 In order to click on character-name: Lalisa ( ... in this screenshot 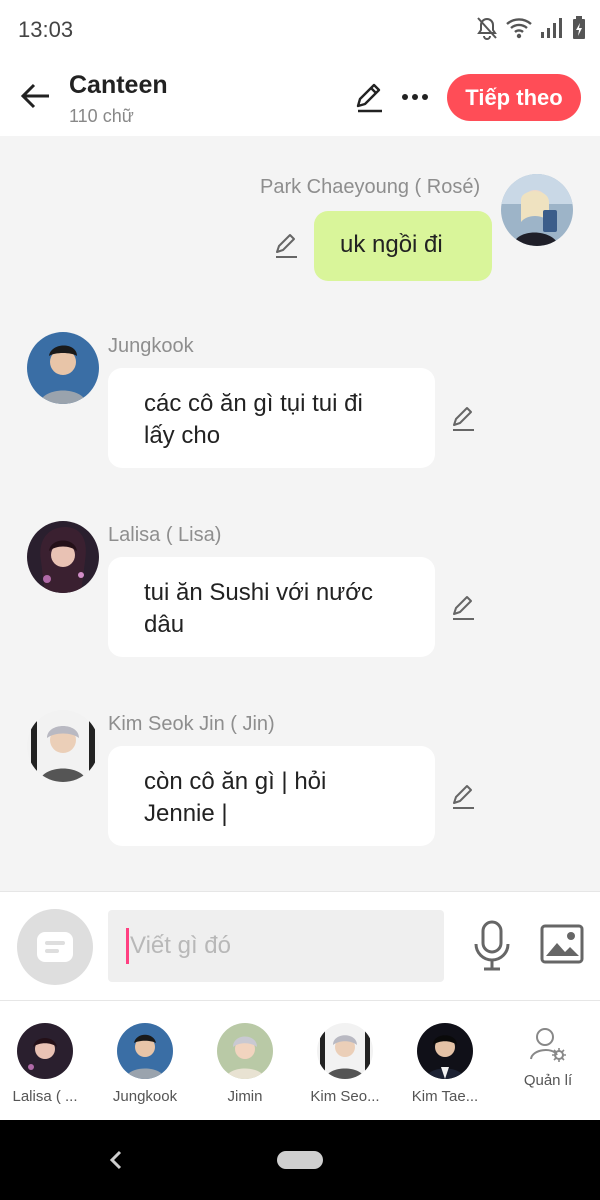, I will do `click(45, 1096)`.